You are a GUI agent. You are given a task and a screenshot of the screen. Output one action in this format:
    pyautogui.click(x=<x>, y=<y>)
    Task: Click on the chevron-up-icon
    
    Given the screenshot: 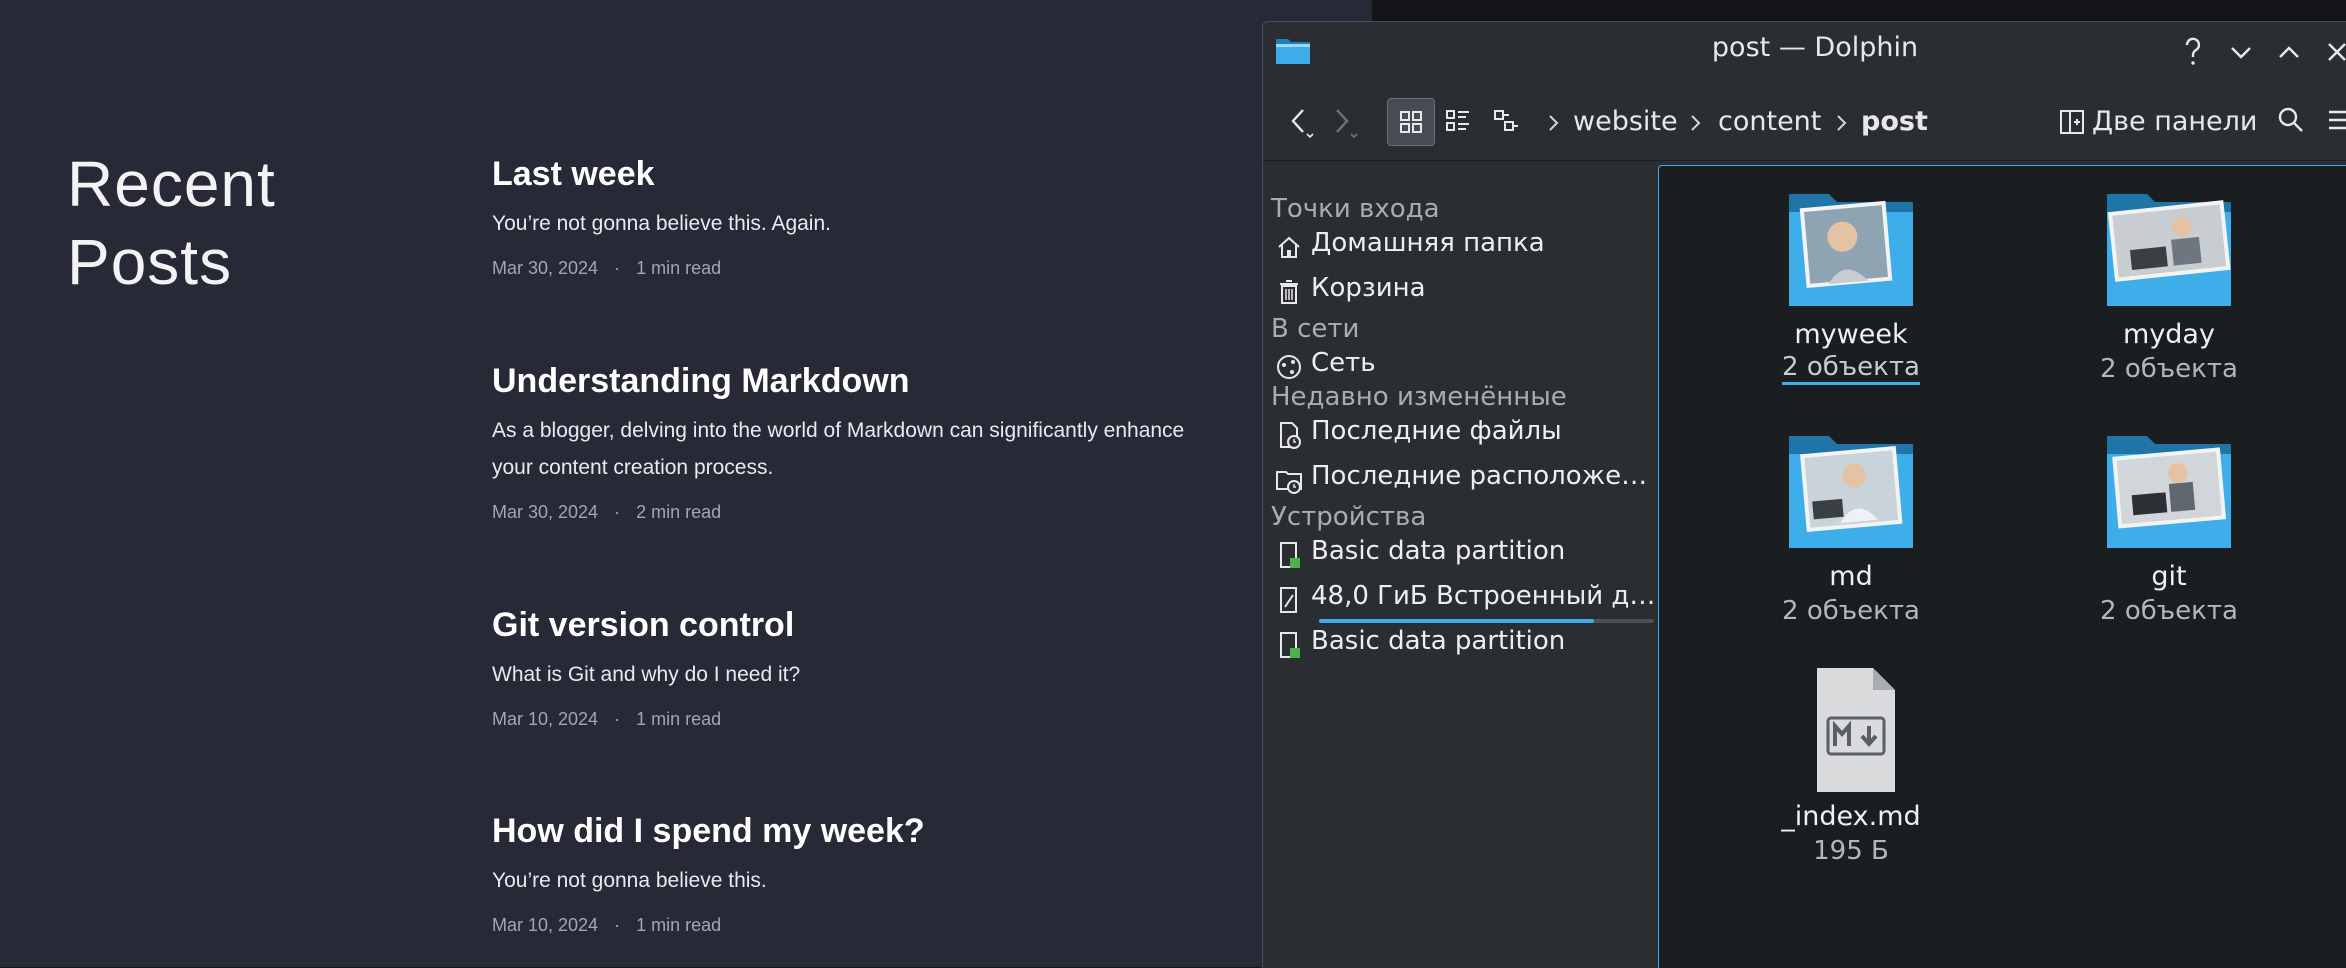 What is the action you would take?
    pyautogui.click(x=2289, y=52)
    